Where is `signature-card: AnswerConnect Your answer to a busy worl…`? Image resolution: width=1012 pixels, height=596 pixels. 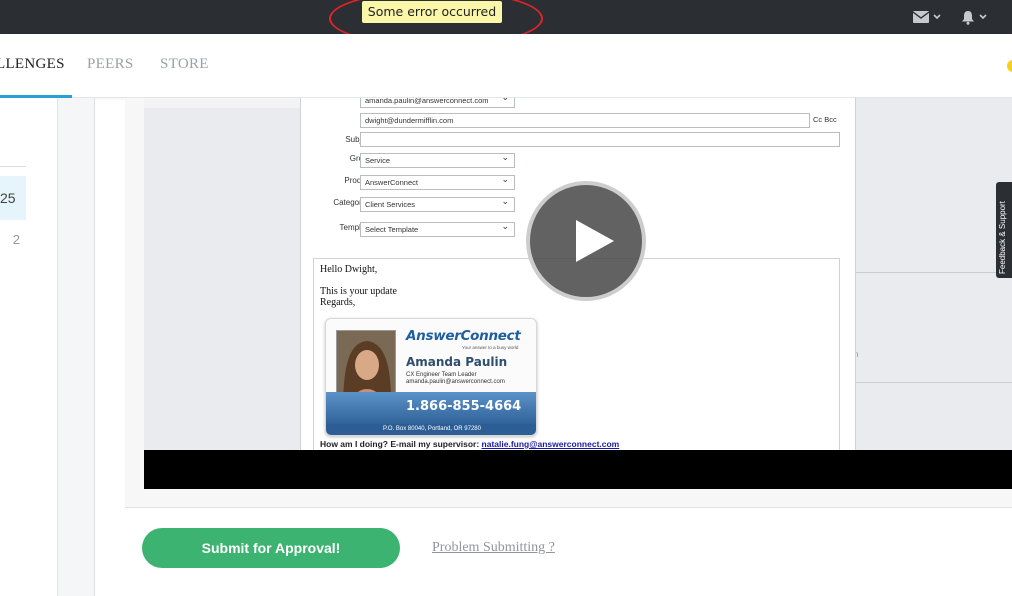
signature-card: AnswerConnect Your answer to a busy worl… is located at coordinates (431, 377).